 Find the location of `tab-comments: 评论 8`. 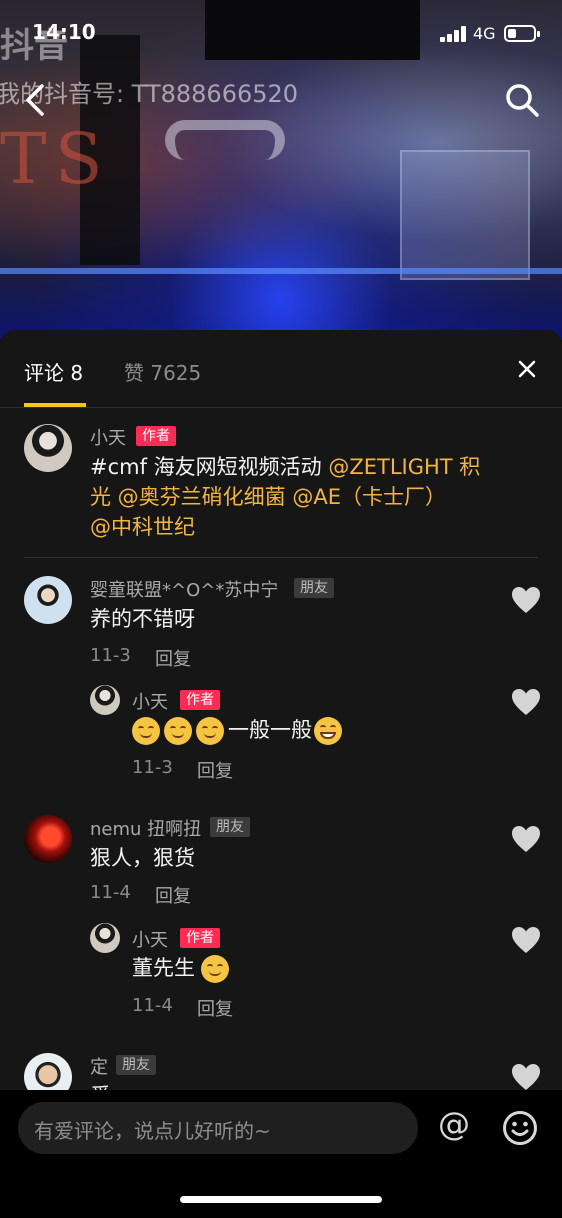

tab-comments: 评论 8 is located at coordinates (53, 371).